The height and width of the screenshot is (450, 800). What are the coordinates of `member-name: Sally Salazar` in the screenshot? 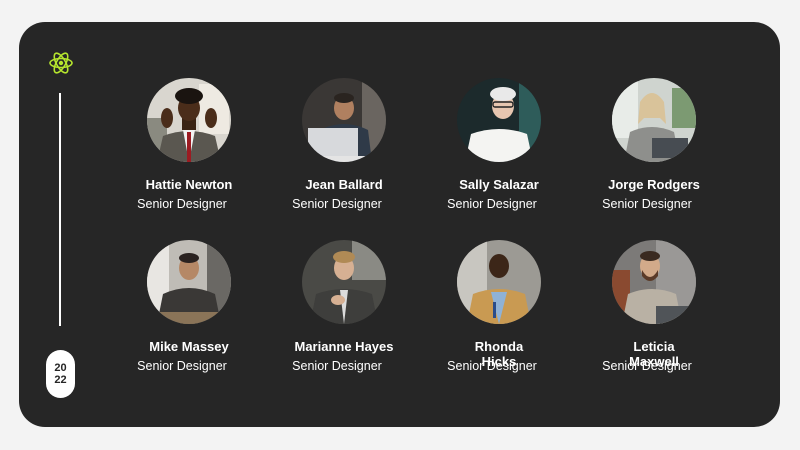 It's located at (499, 184).